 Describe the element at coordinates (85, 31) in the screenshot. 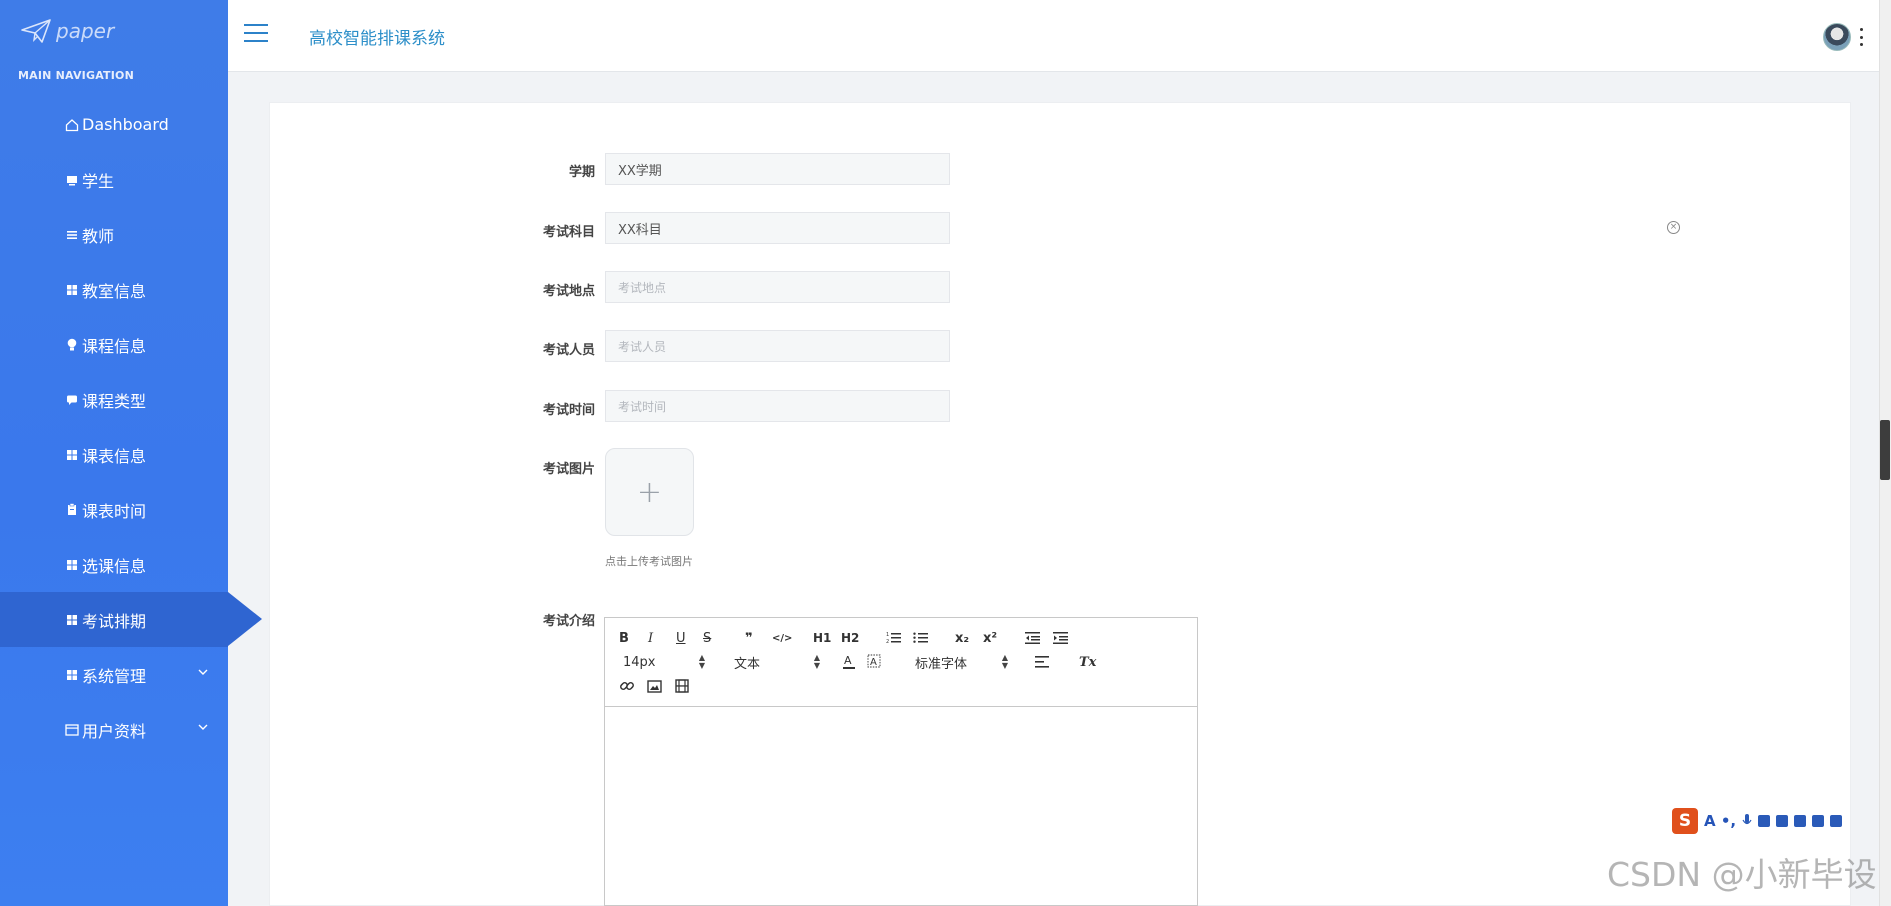

I see `logo-text: paper` at that location.